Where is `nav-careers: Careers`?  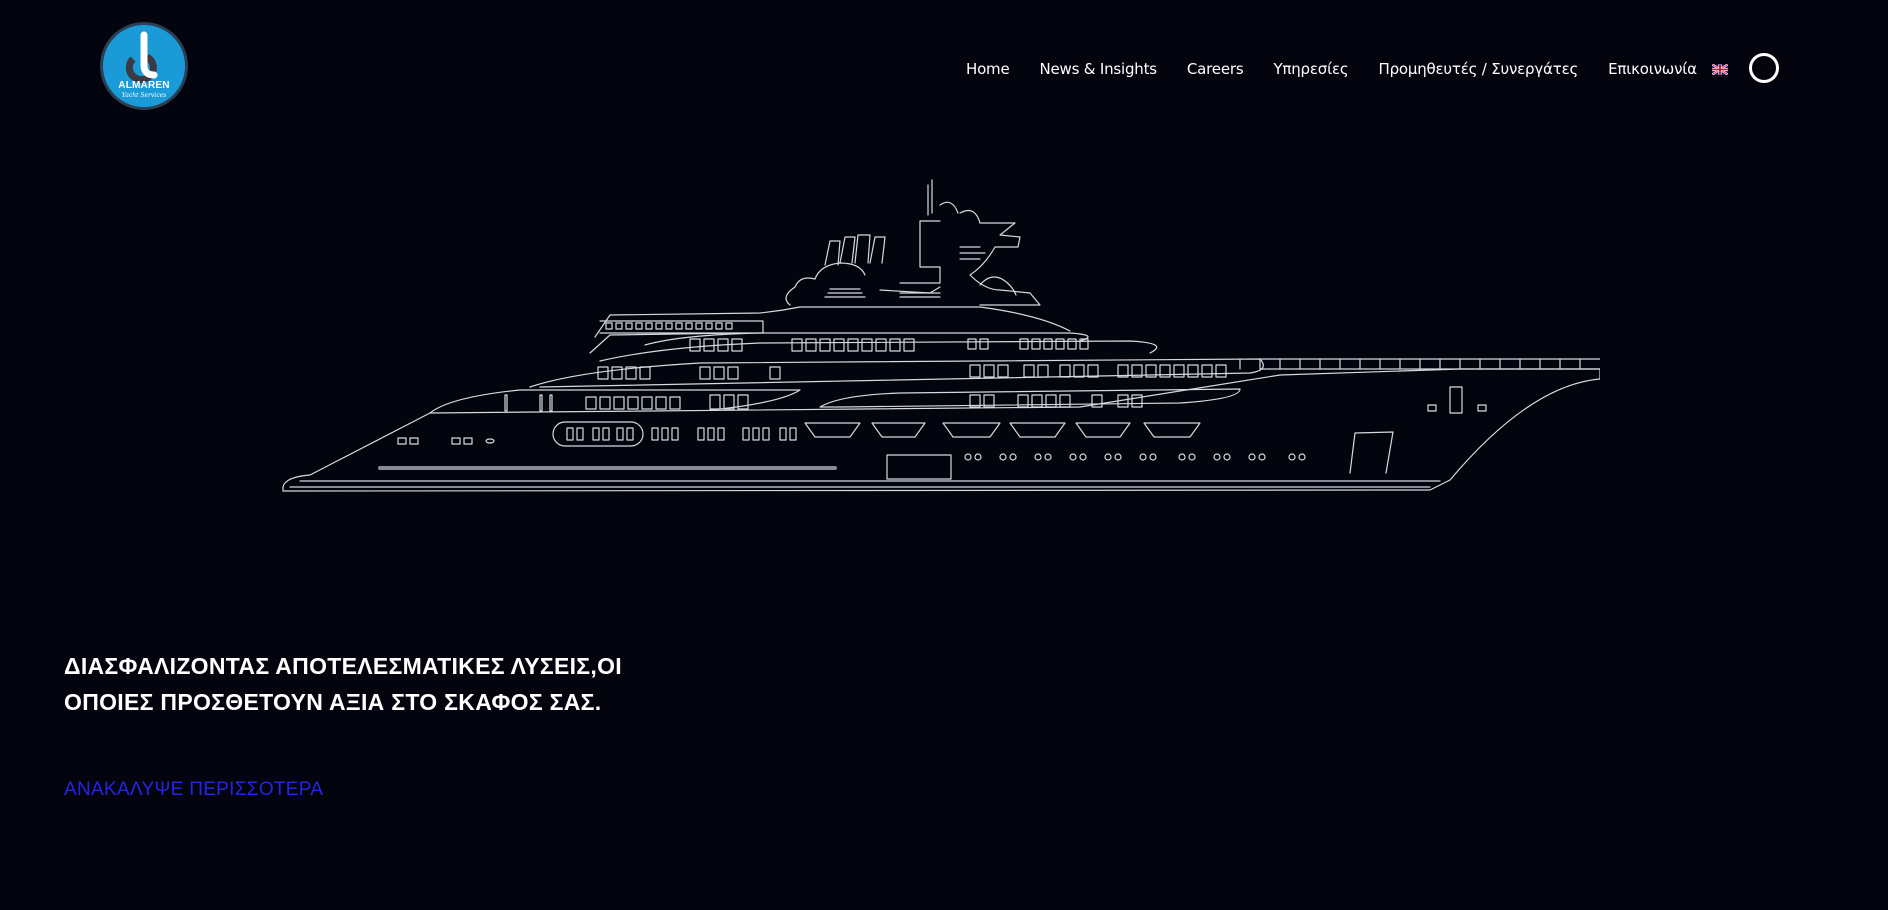
nav-careers: Careers is located at coordinates (1215, 69).